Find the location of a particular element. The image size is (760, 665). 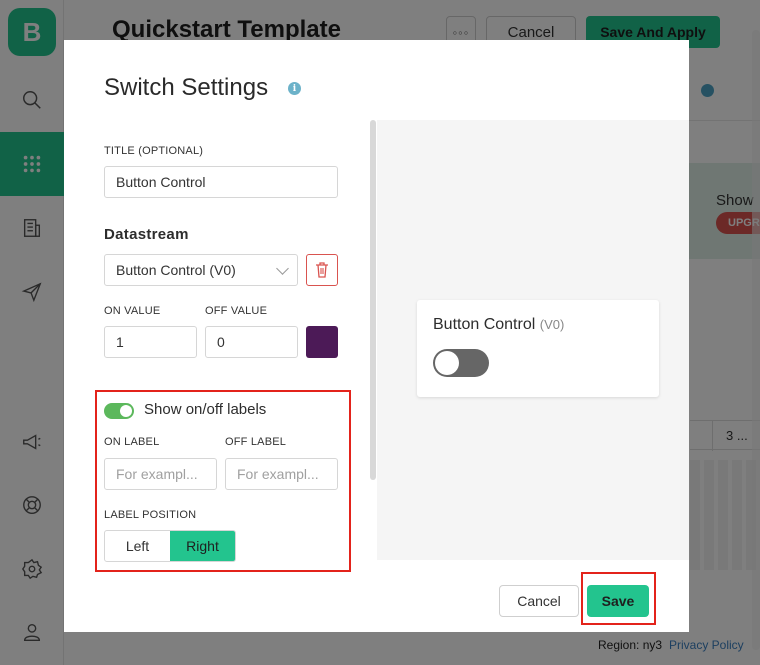

chevron-down-icon is located at coordinates (282, 268).